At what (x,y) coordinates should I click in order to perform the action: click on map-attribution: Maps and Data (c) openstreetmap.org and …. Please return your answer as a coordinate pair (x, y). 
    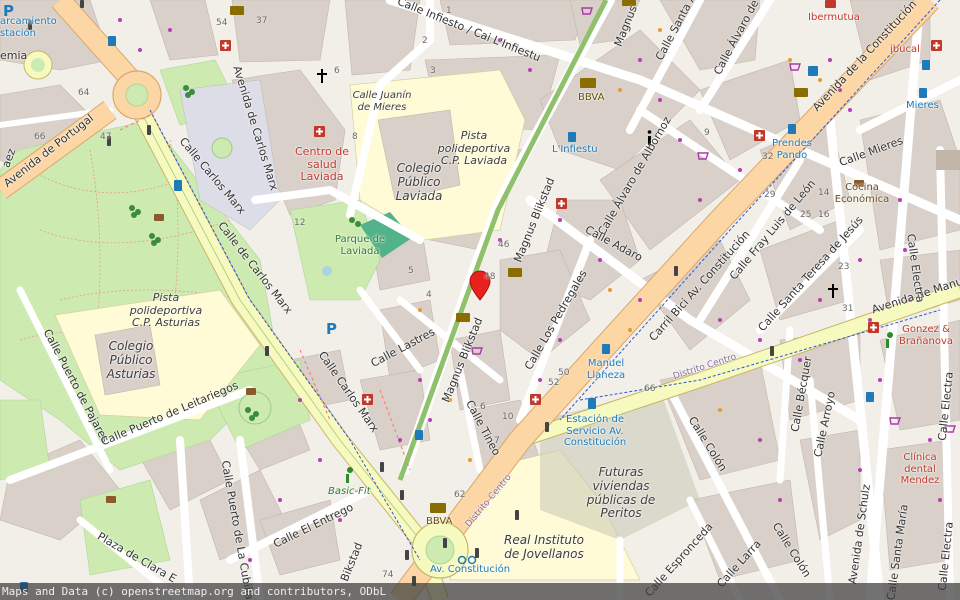
    Looking at the image, I should click on (480, 591).